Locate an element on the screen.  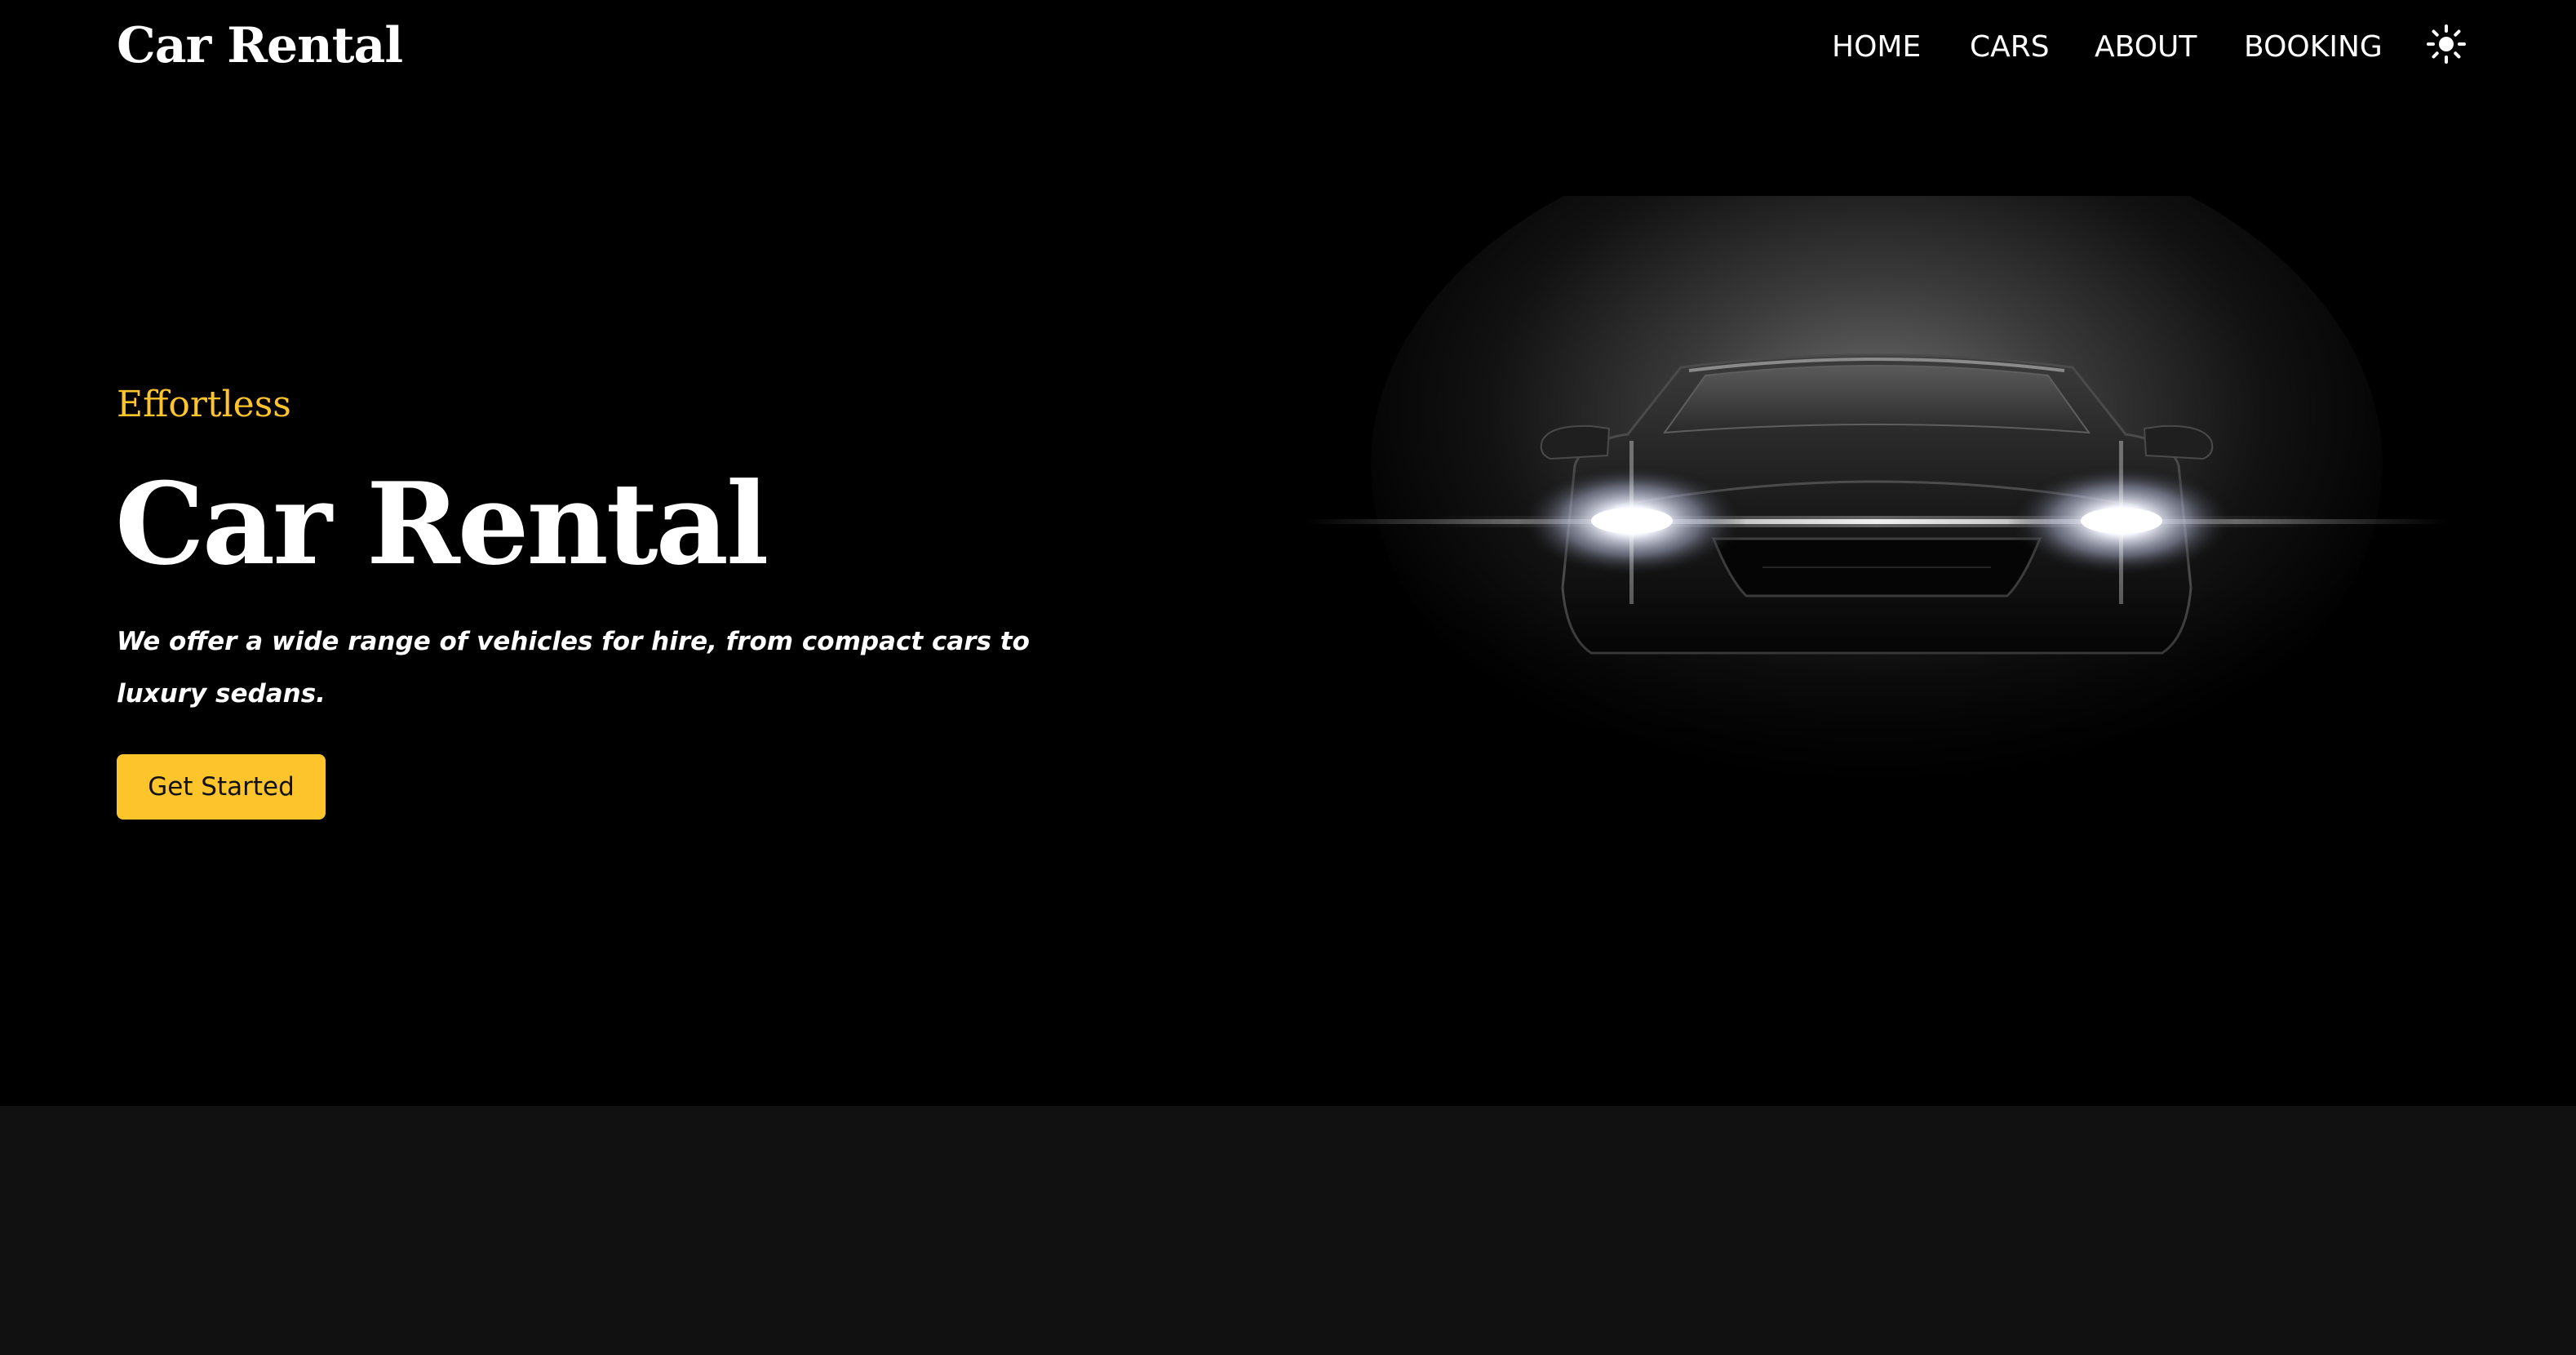
site-header: Car Rental HOME CARS ABOUT BOOKING is located at coordinates (1288, 49).